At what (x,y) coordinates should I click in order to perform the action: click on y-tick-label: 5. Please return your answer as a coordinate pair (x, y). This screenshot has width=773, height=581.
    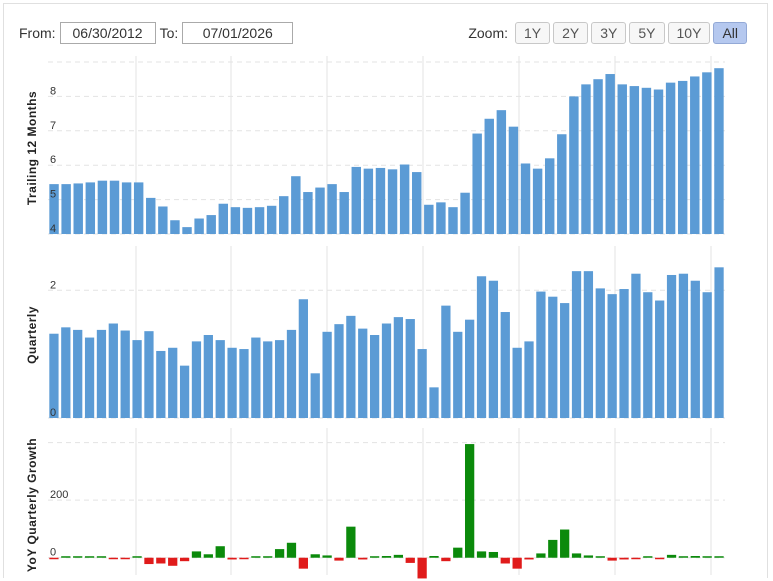
    Looking at the image, I should click on (53, 195).